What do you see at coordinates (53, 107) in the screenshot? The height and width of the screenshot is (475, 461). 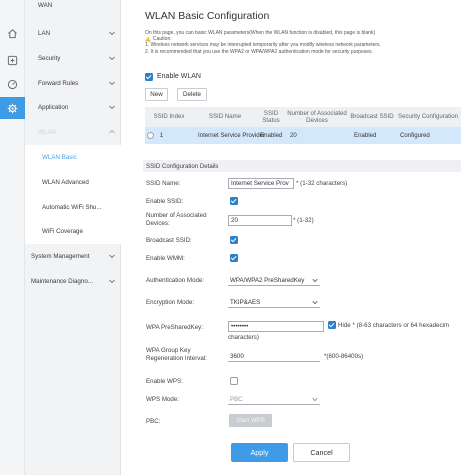 I see `nav-item-label: Application` at bounding box center [53, 107].